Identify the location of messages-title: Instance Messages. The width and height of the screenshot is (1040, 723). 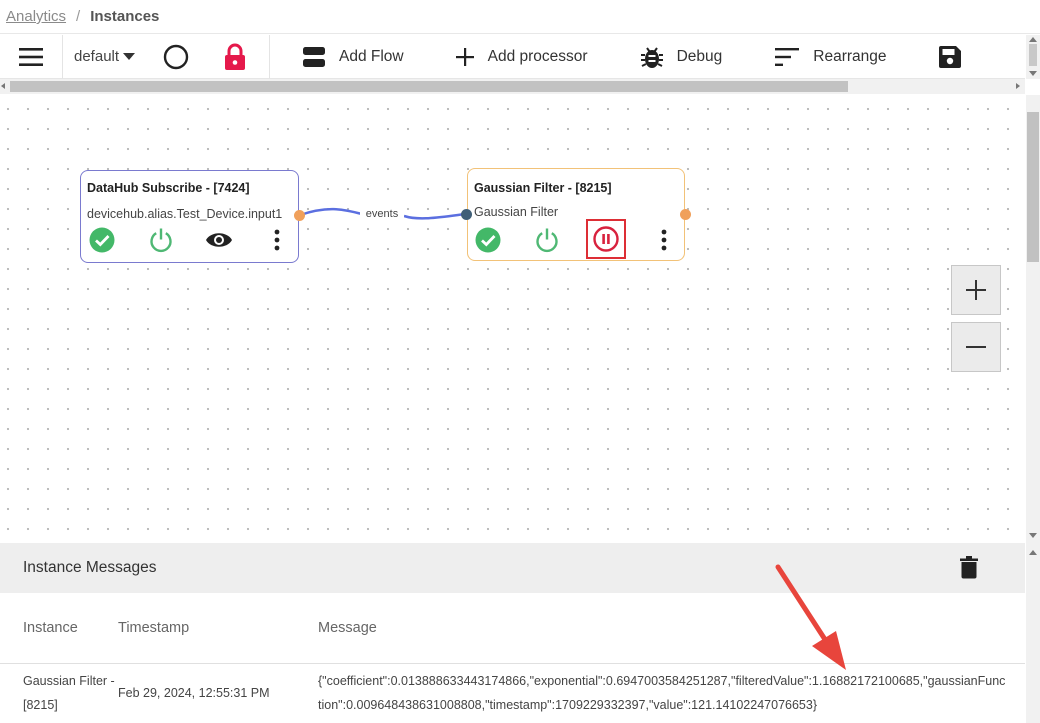
(90, 567).